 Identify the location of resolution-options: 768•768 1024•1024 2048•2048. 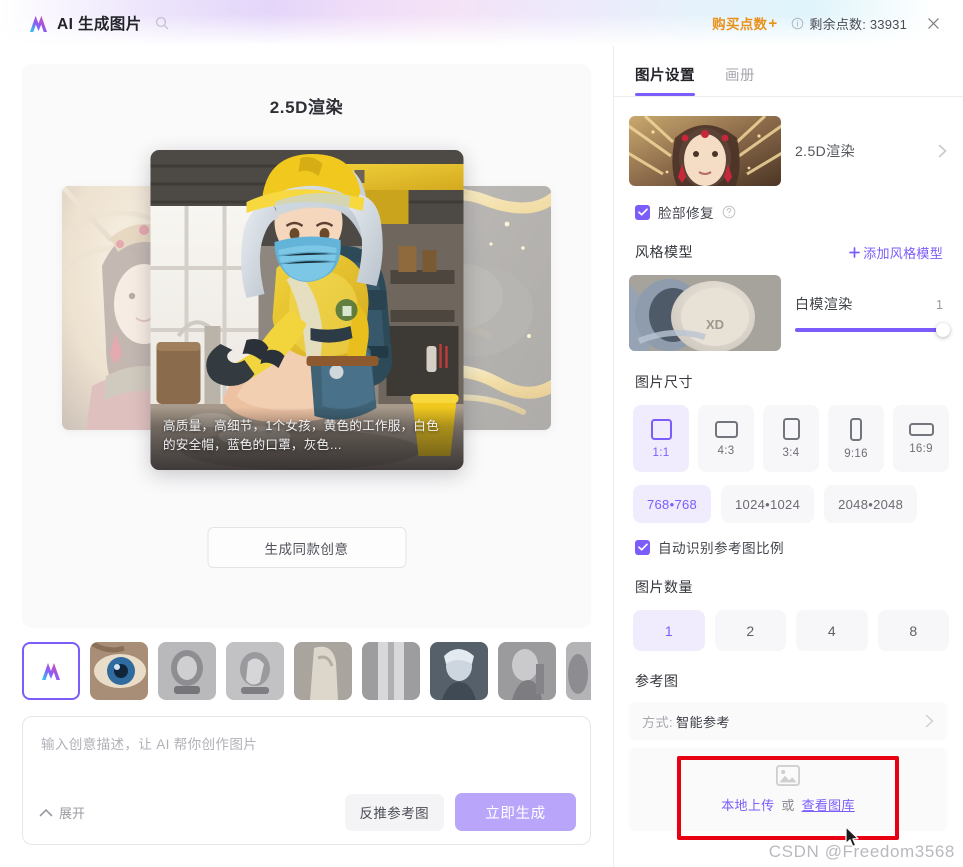
(788, 497).